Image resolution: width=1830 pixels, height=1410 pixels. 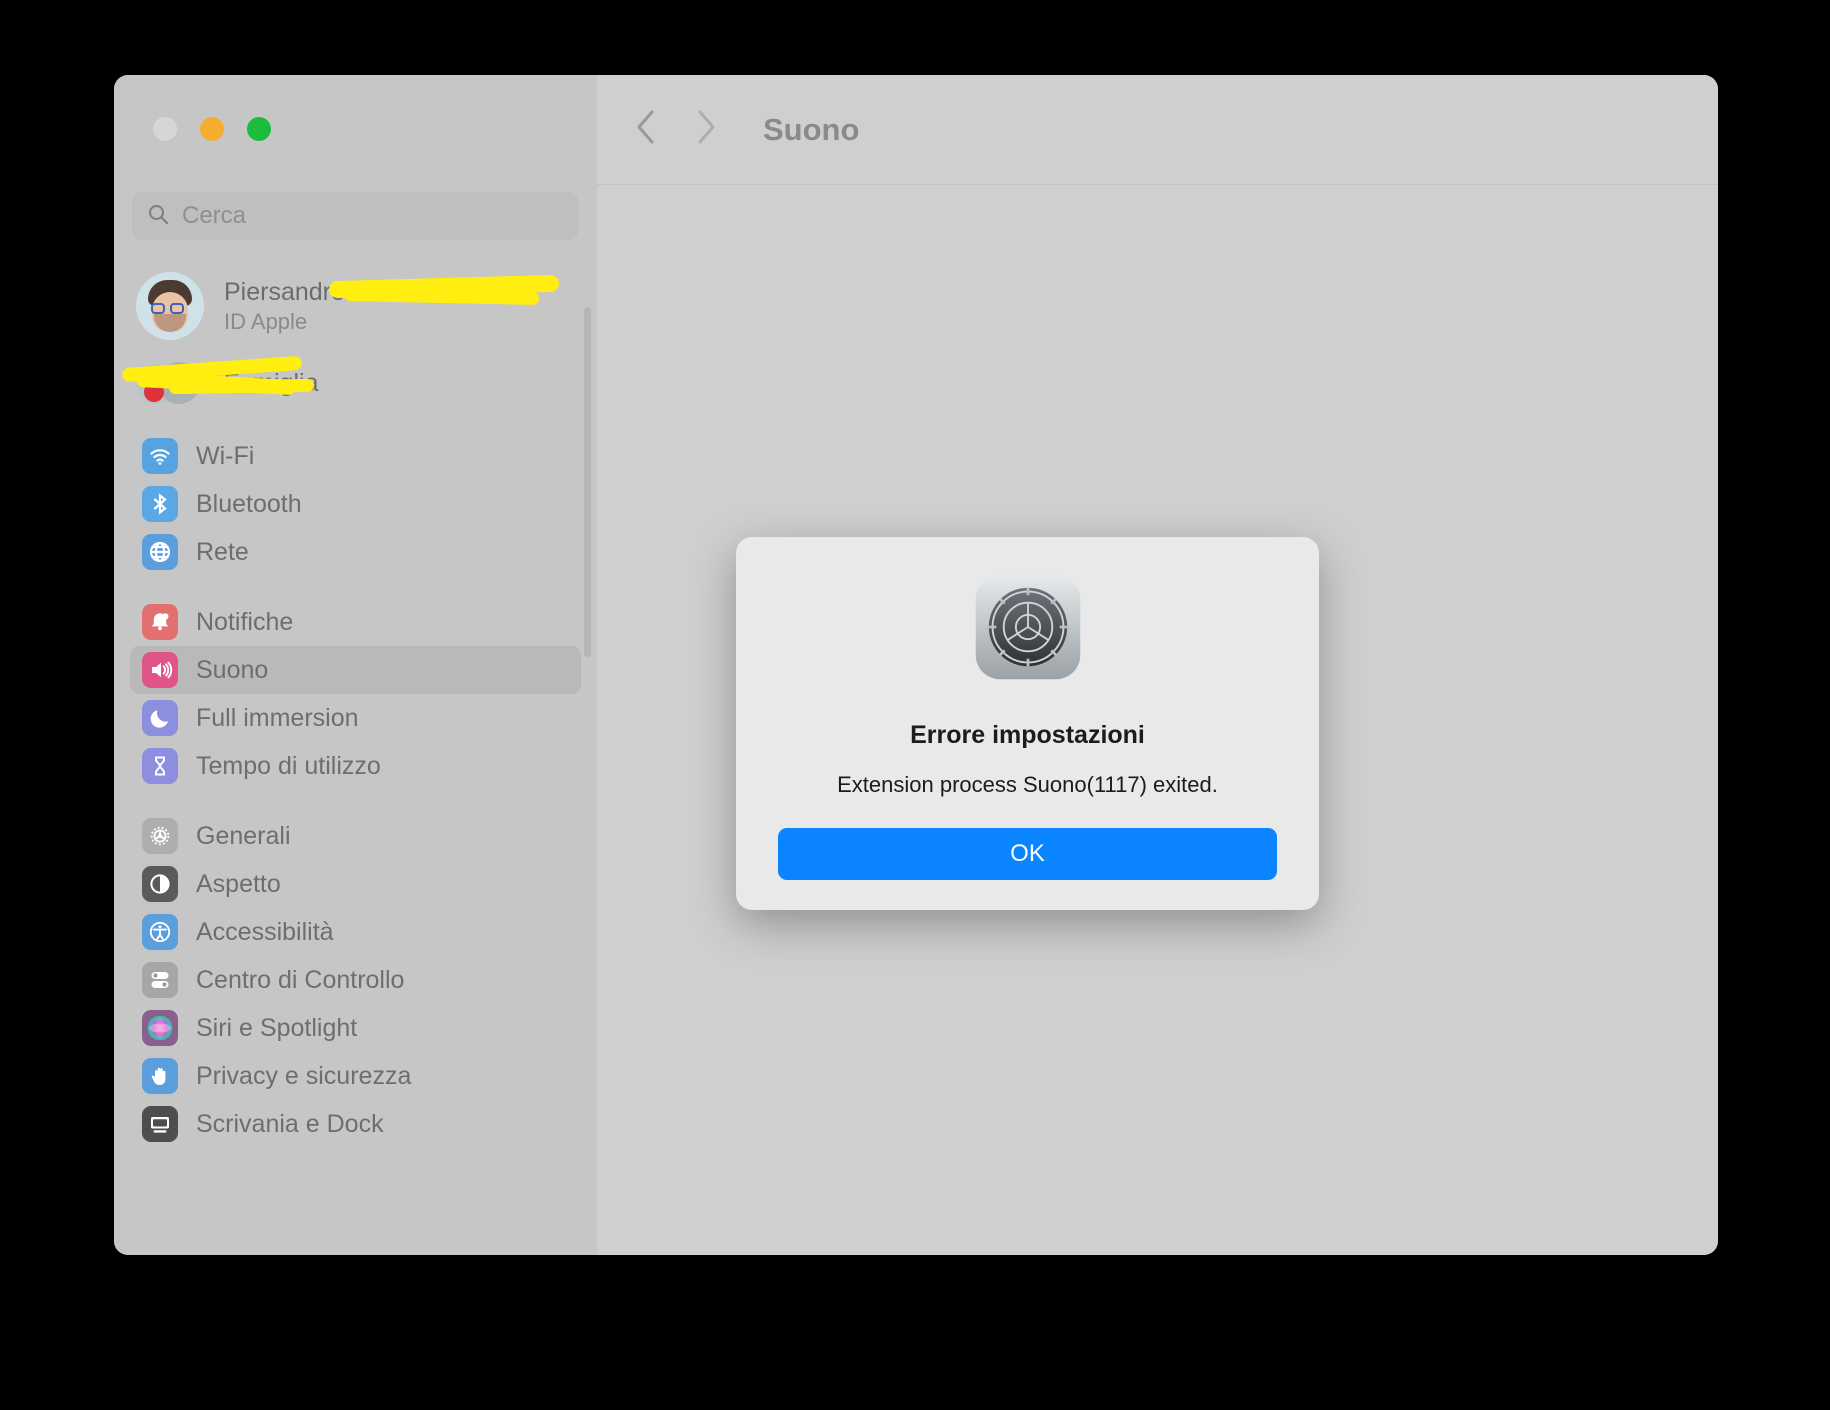 What do you see at coordinates (355, 552) in the screenshot?
I see `sidebar-item-rete: Rete` at bounding box center [355, 552].